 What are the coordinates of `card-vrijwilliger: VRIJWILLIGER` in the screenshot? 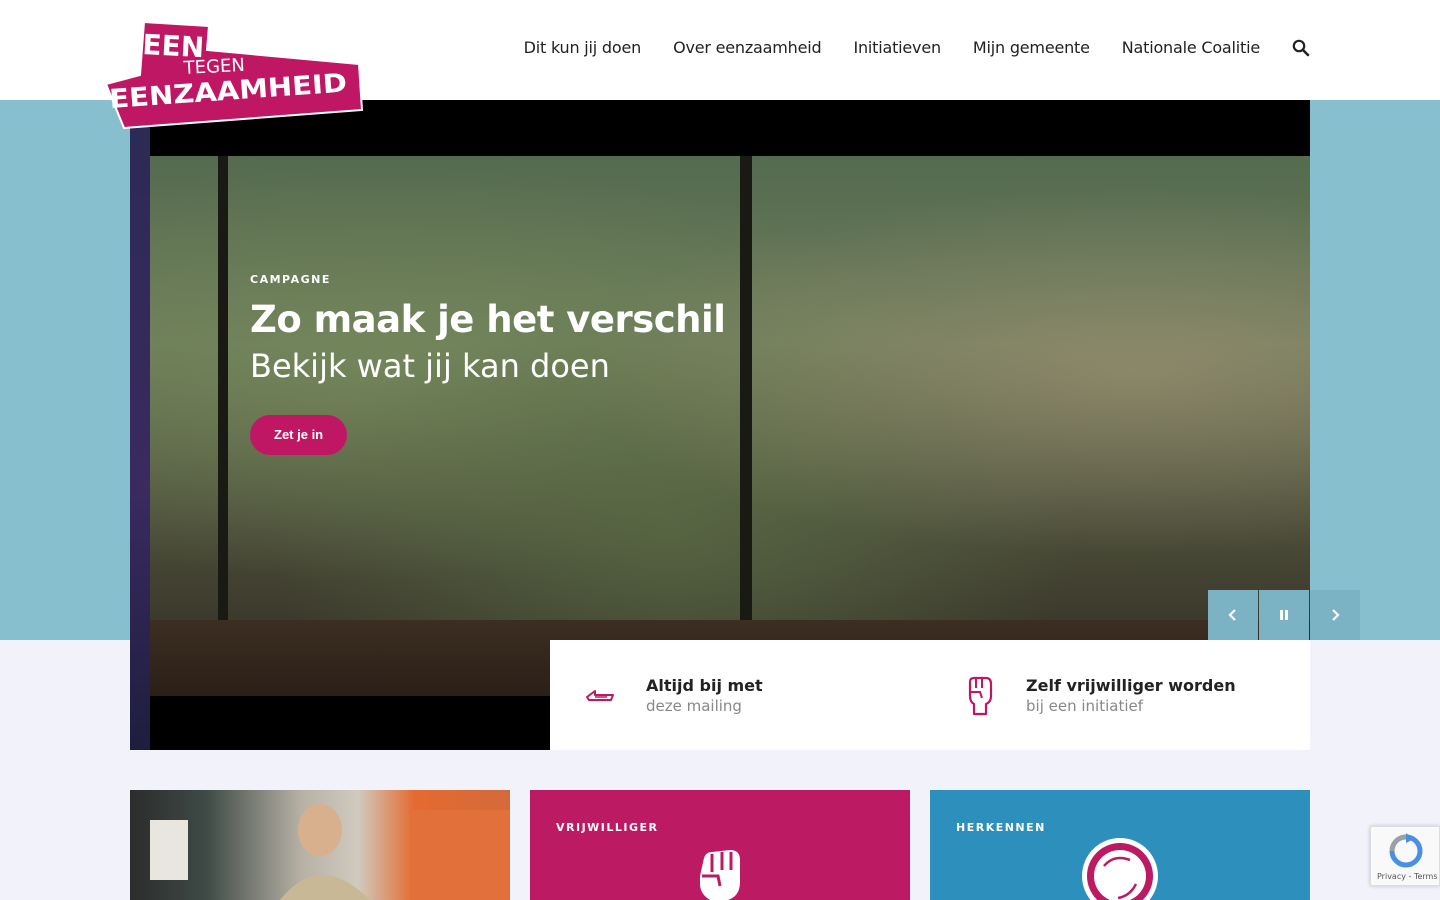 It's located at (720, 845).